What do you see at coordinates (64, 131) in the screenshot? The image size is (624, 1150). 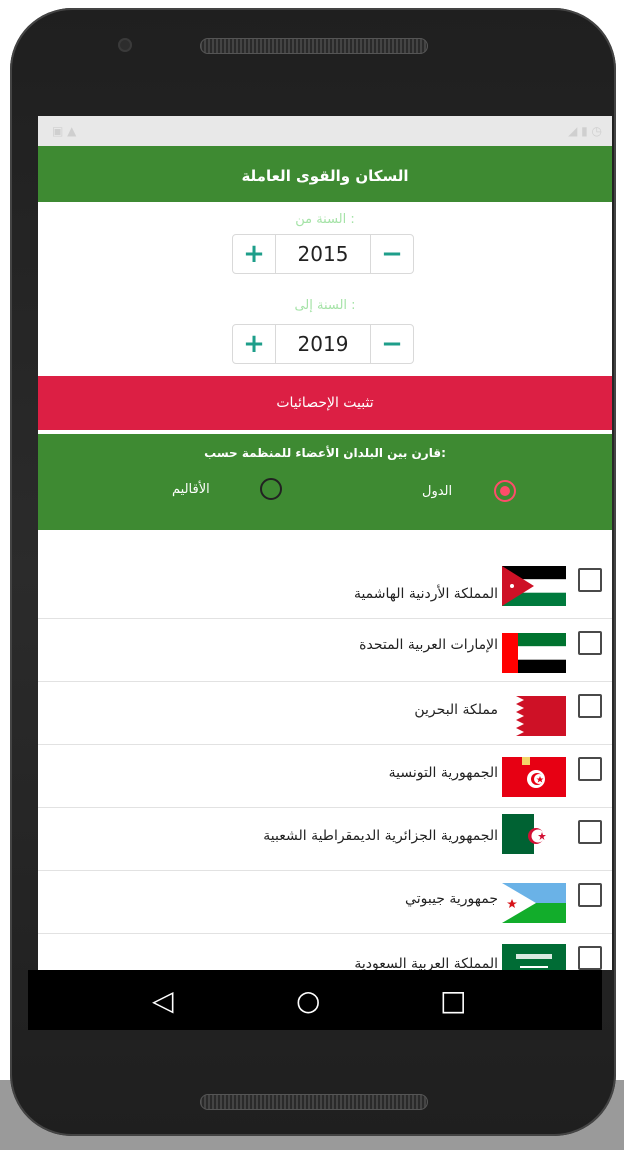 I see `notification-icons: ▣ ▲` at bounding box center [64, 131].